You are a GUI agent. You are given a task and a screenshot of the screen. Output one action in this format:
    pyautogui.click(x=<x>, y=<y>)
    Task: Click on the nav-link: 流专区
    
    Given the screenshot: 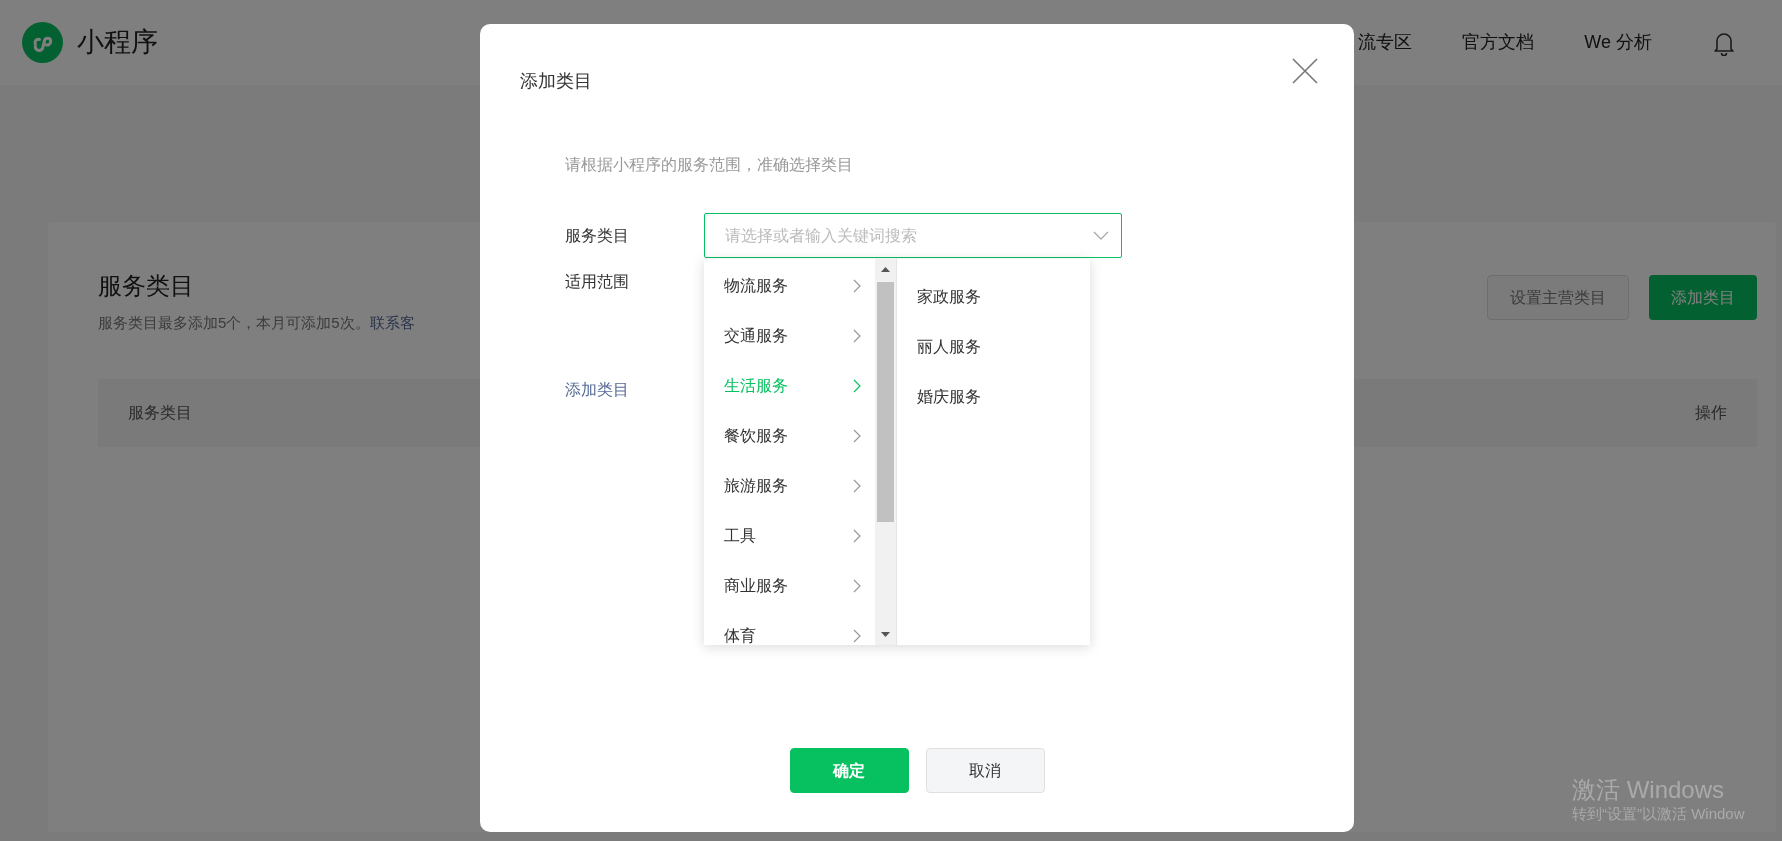 What is the action you would take?
    pyautogui.click(x=1385, y=42)
    